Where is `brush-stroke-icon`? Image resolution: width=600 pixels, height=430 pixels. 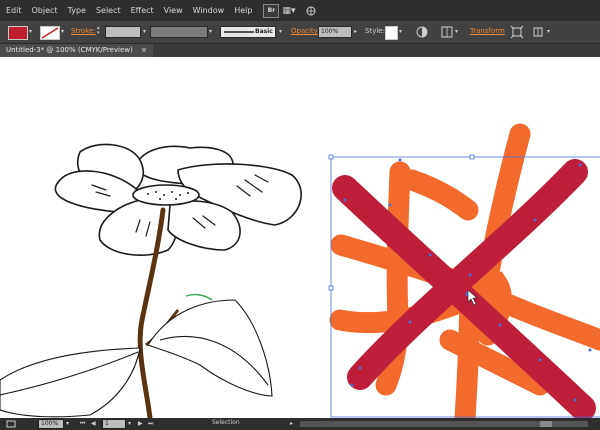 brush-stroke-icon is located at coordinates (239, 32).